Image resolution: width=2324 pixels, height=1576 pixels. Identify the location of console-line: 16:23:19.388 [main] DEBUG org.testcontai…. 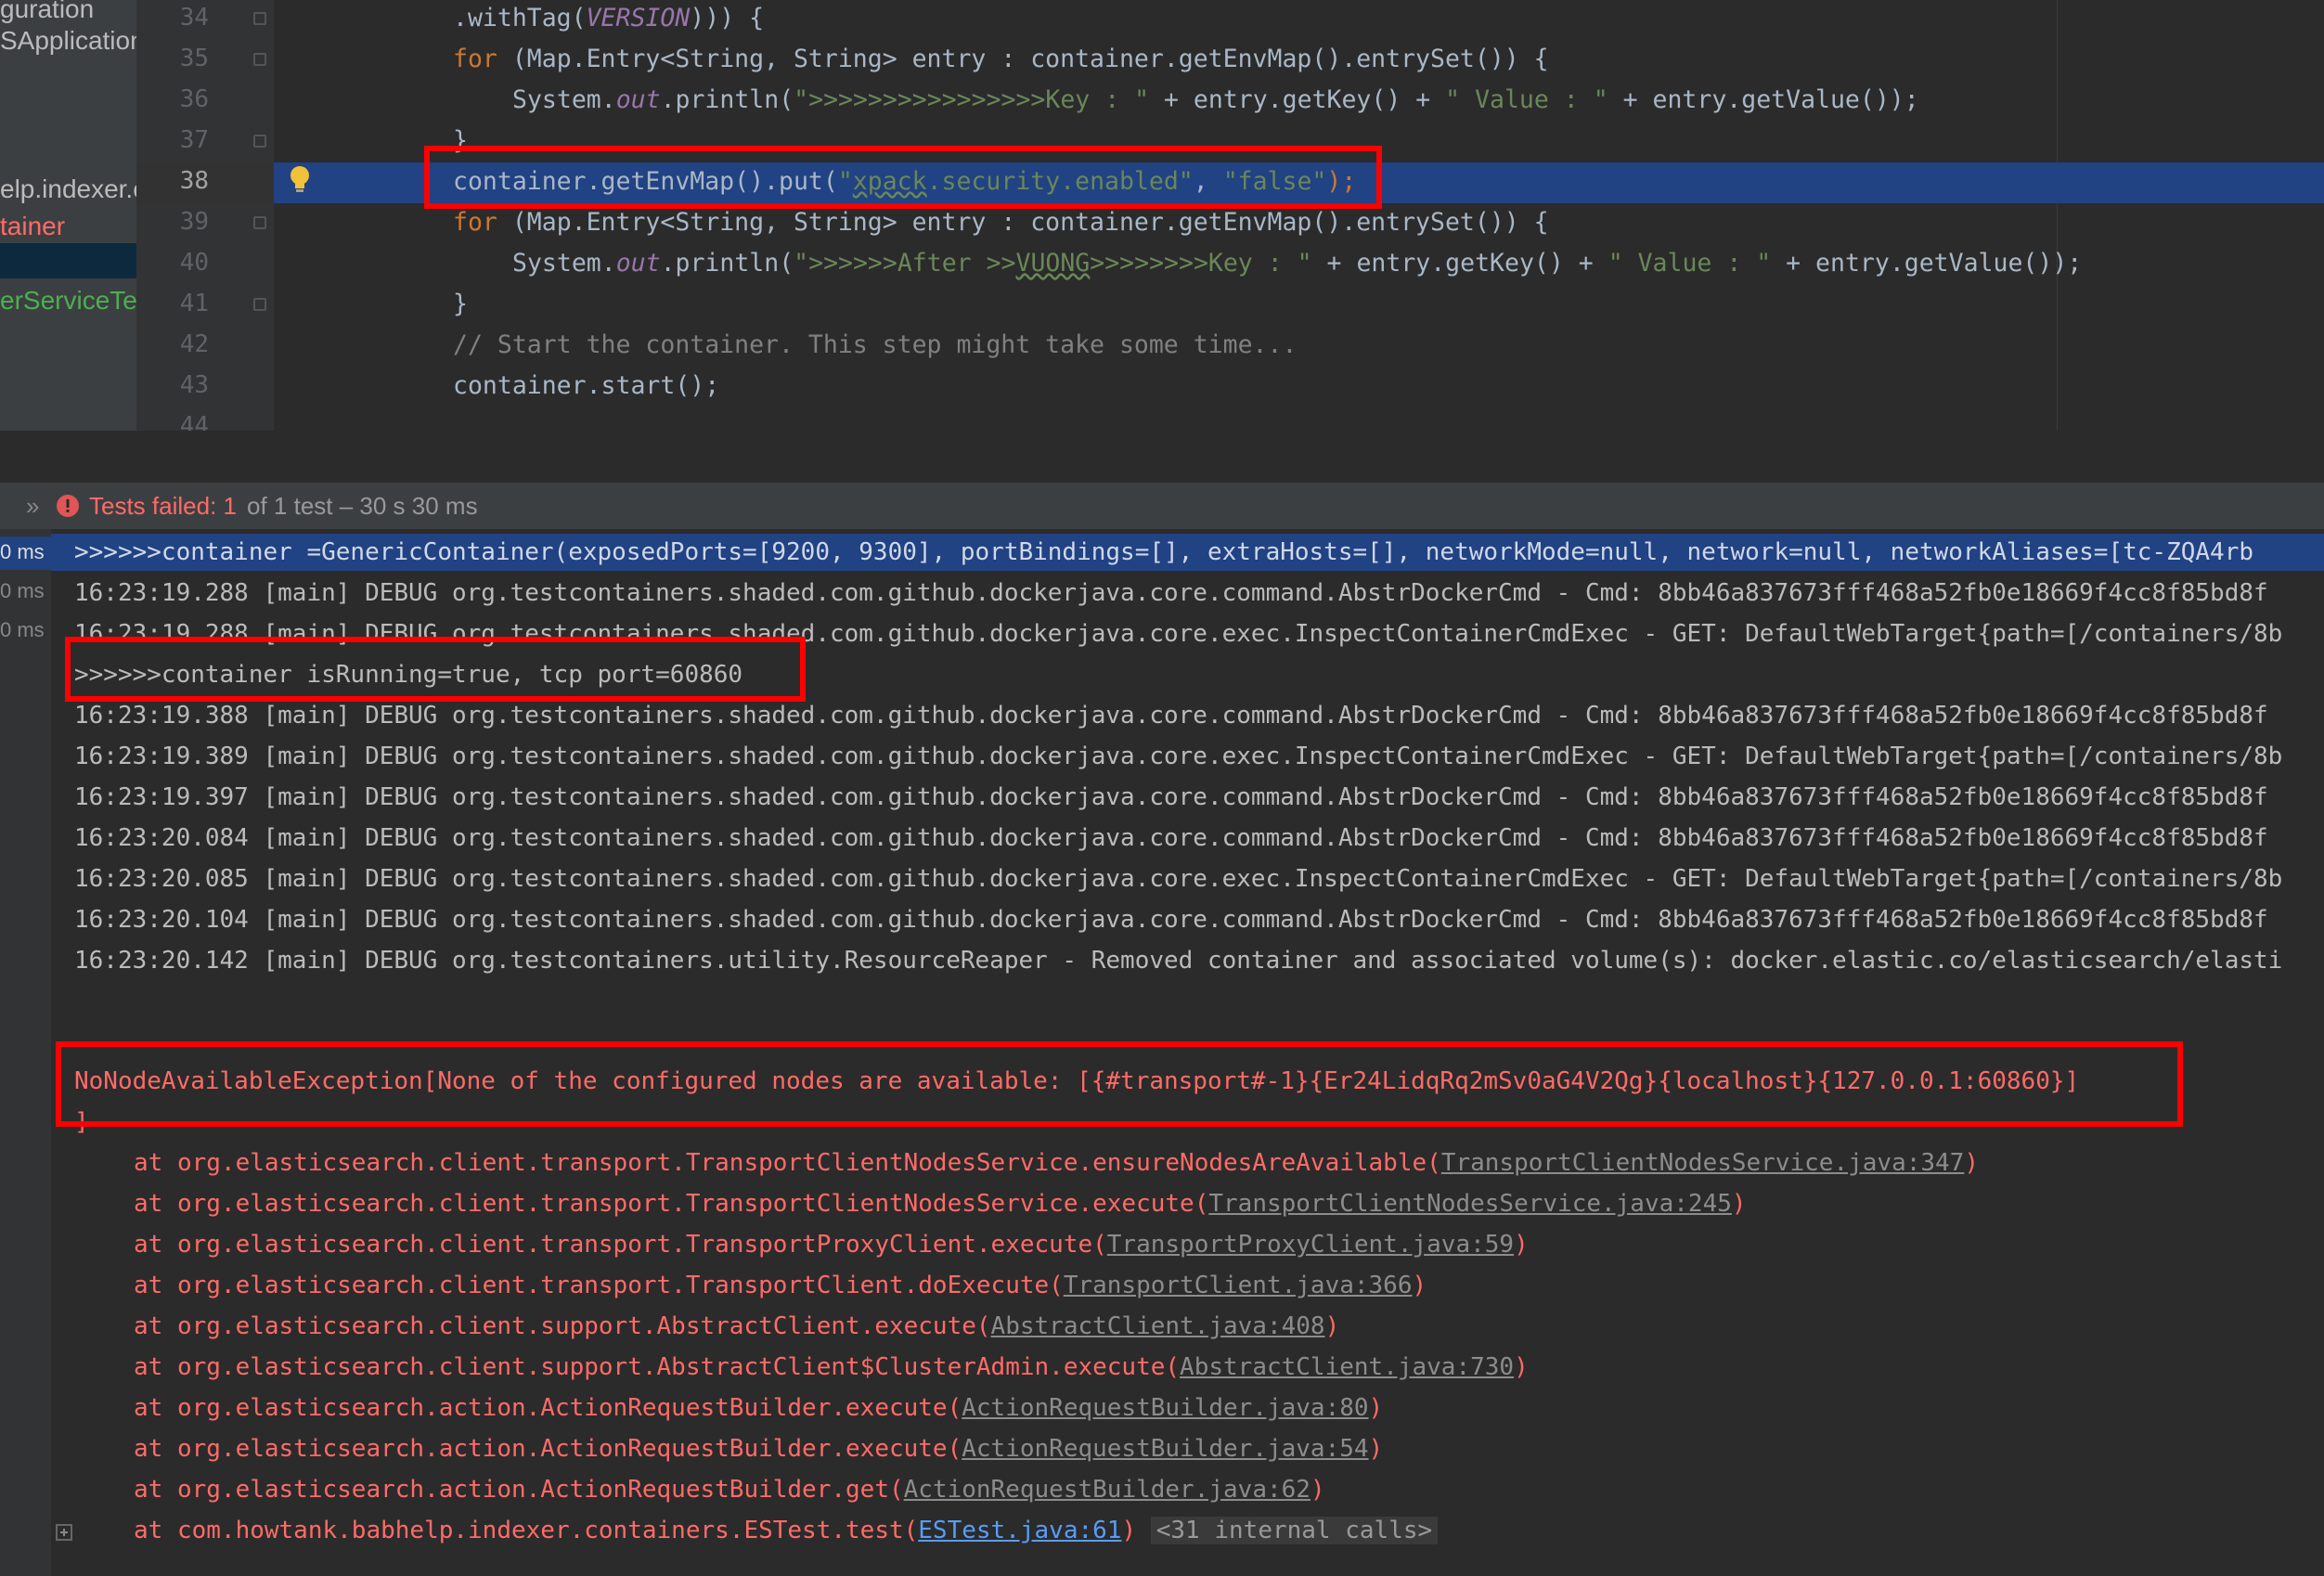
(1171, 716).